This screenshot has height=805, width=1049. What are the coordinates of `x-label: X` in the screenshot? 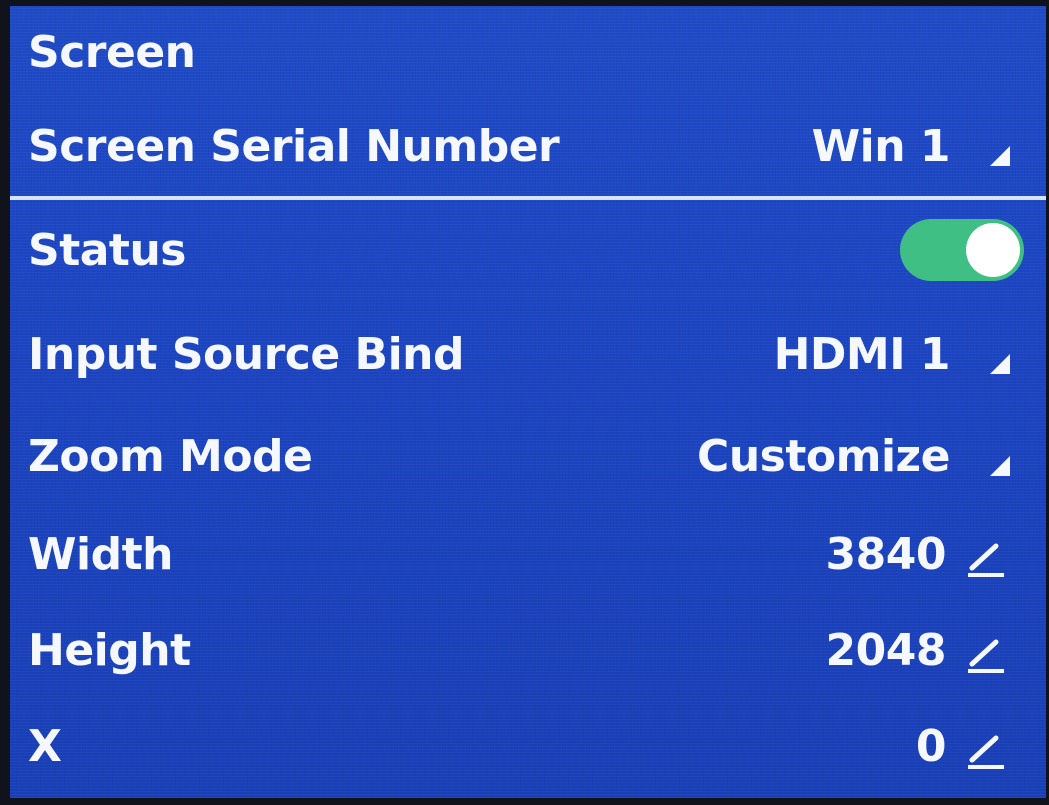 It's located at (45, 746).